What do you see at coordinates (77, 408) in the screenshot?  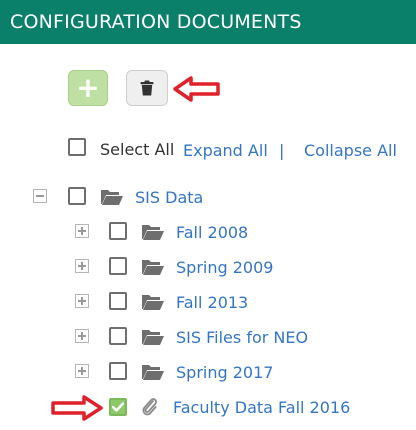 I see `annotation-arrow-right-icon` at bounding box center [77, 408].